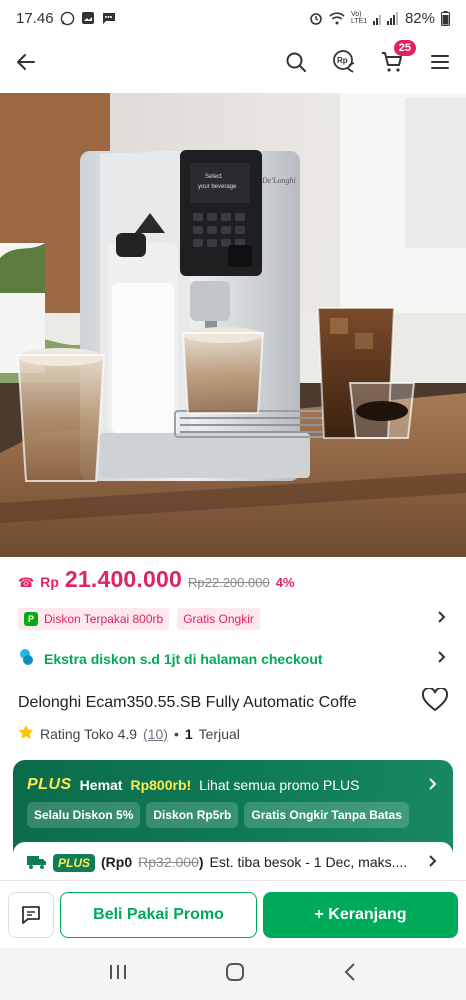 The image size is (466, 1000). Describe the element at coordinates (31, 619) in the screenshot. I see `tokopedia-icon: P` at that location.